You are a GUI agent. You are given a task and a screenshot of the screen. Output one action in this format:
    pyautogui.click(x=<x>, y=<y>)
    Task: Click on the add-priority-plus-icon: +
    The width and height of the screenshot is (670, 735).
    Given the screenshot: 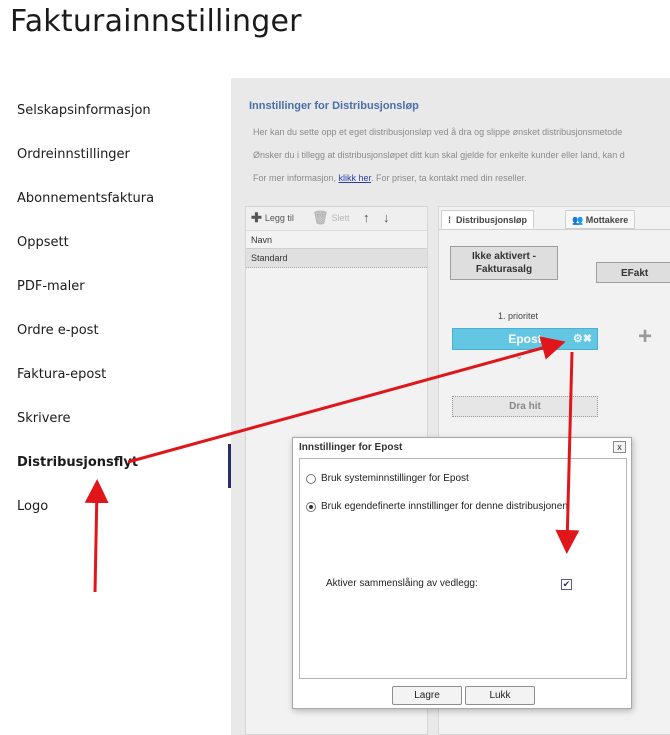 What is the action you would take?
    pyautogui.click(x=645, y=337)
    